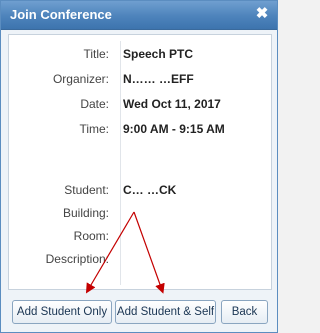 This screenshot has width=320, height=333. Describe the element at coordinates (85, 213) in the screenshot. I see `building-label: Building:` at that location.